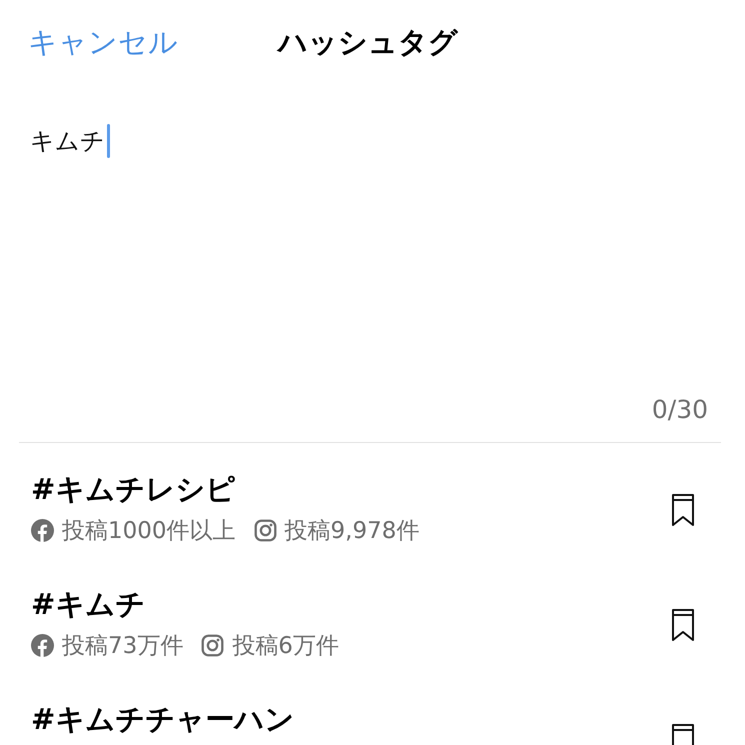 This screenshot has width=745, height=745. I want to click on character-counter: 0/30, so click(679, 409).